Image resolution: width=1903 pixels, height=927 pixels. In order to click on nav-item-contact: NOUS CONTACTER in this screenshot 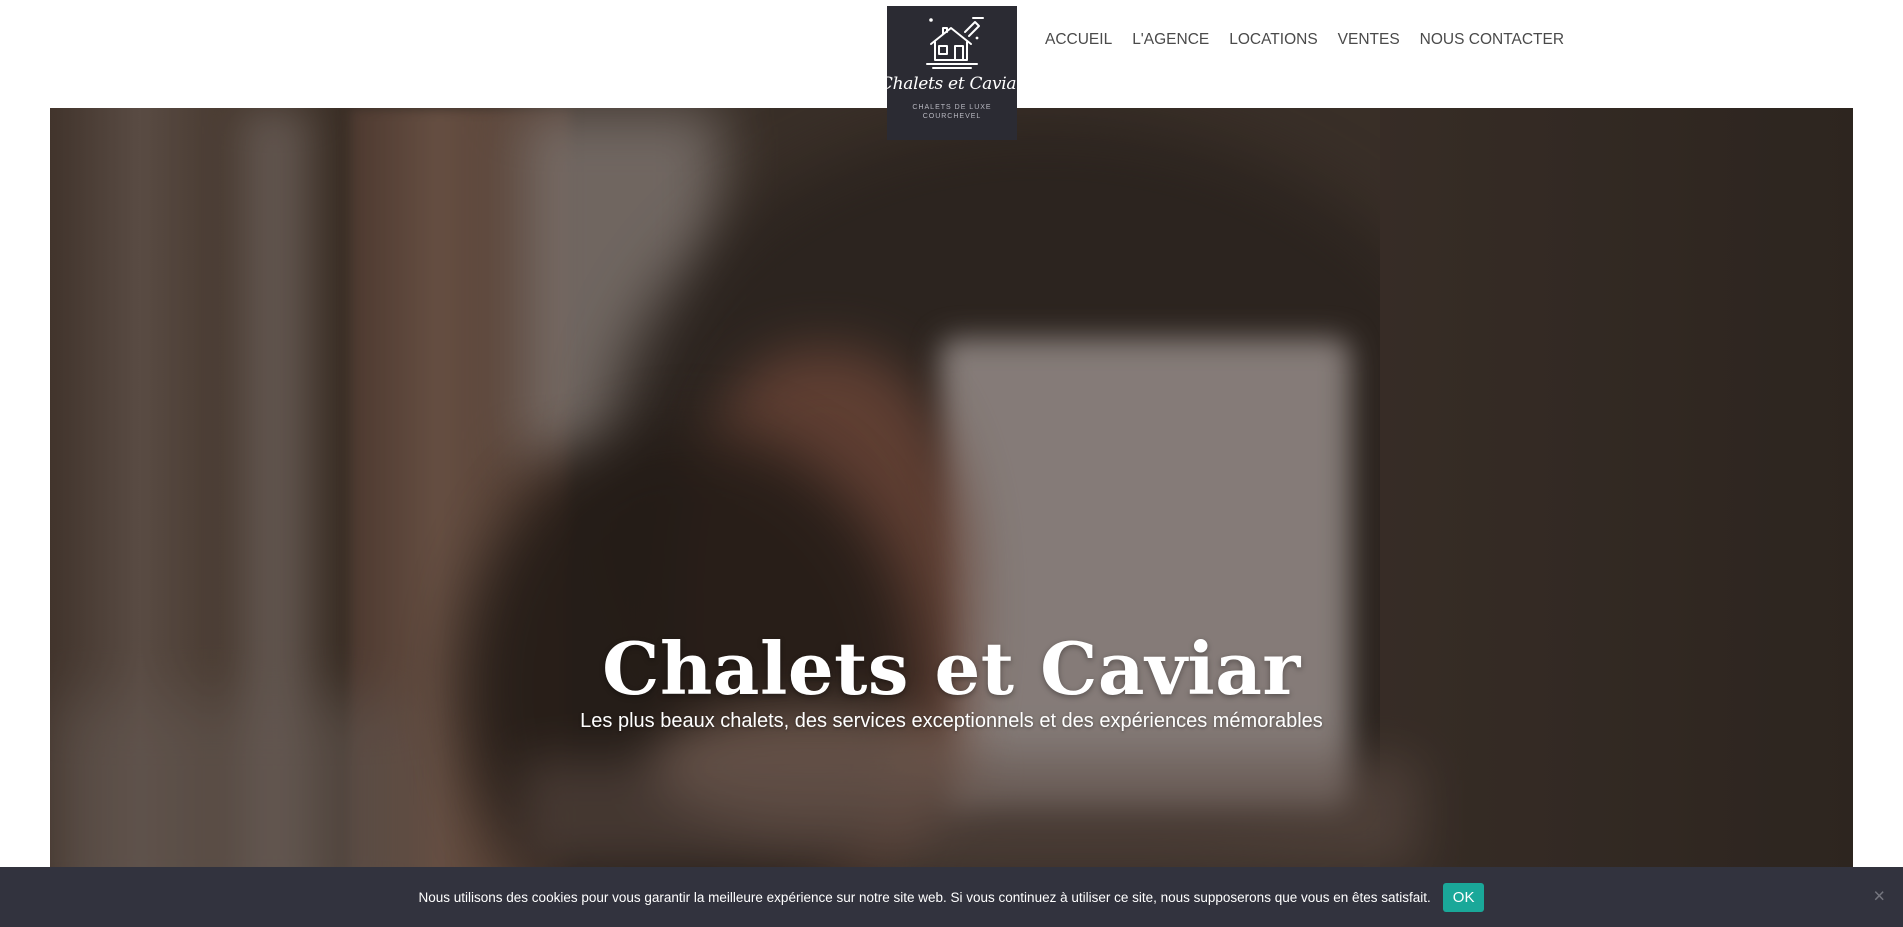, I will do `click(1492, 40)`.